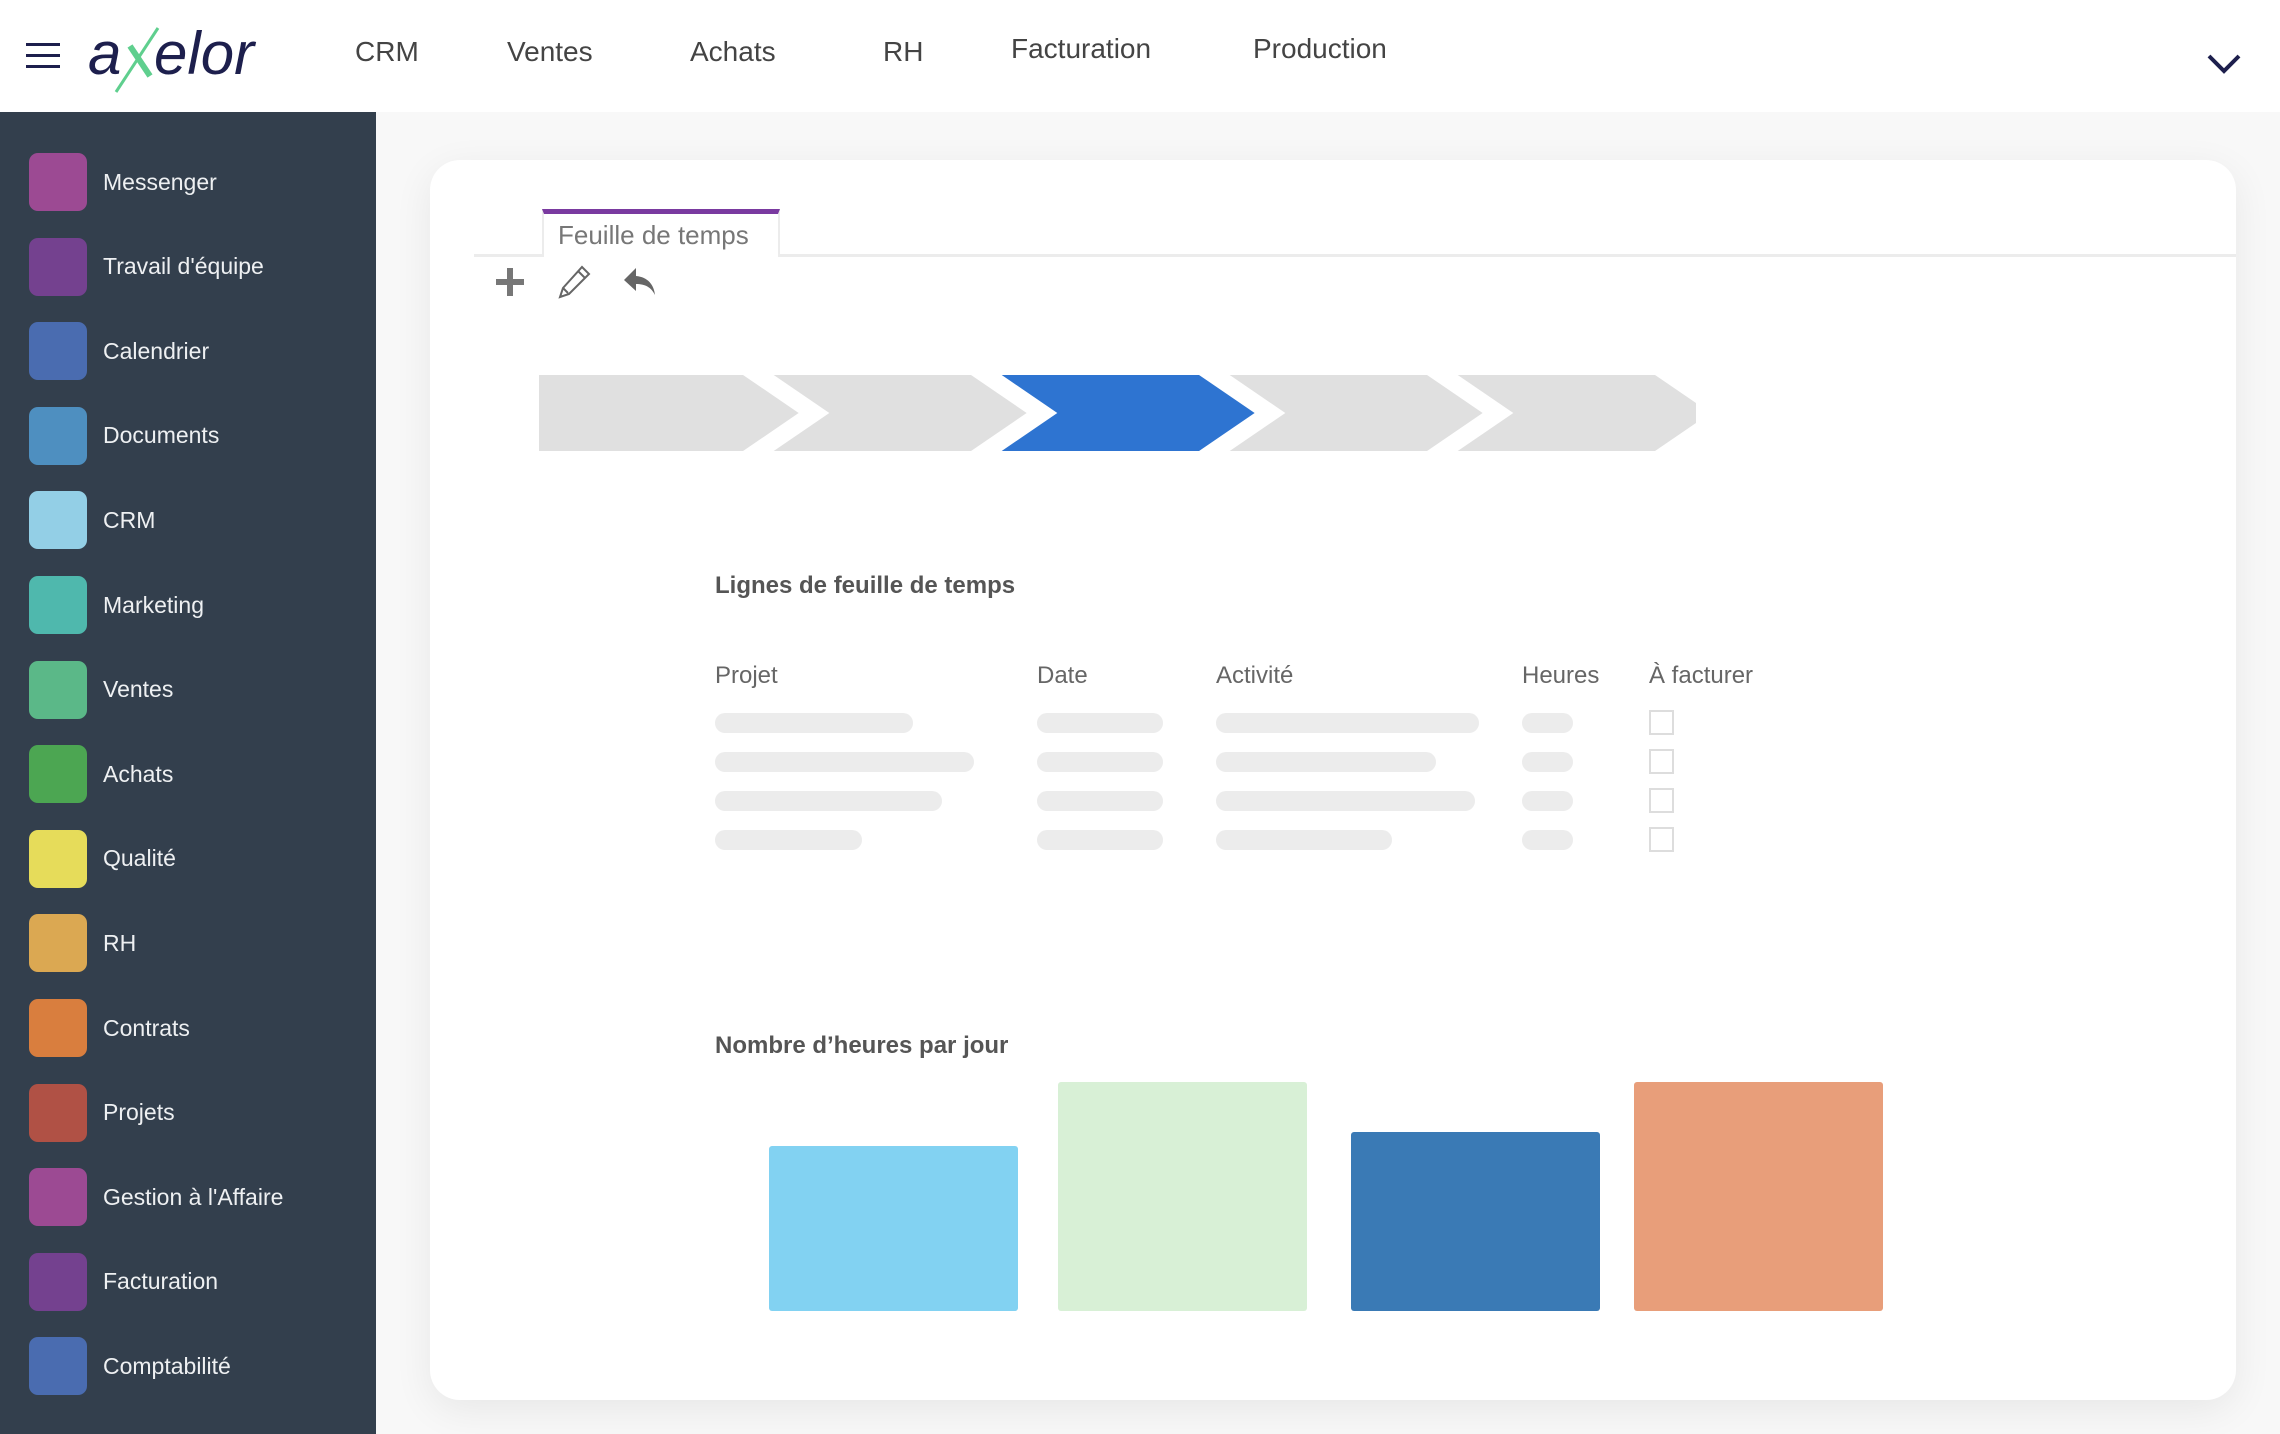 The height and width of the screenshot is (1434, 2280). What do you see at coordinates (574, 282) in the screenshot?
I see `pencil-icon` at bounding box center [574, 282].